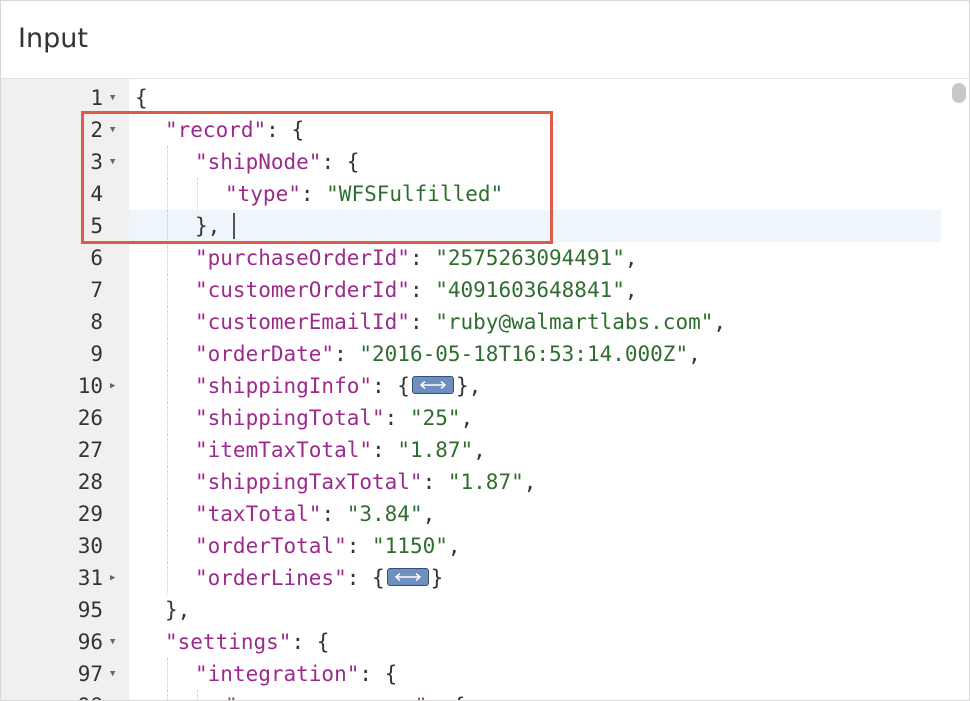 Image resolution: width=970 pixels, height=701 pixels. I want to click on code-line: 96 ▼ "settings": {, so click(471, 642).